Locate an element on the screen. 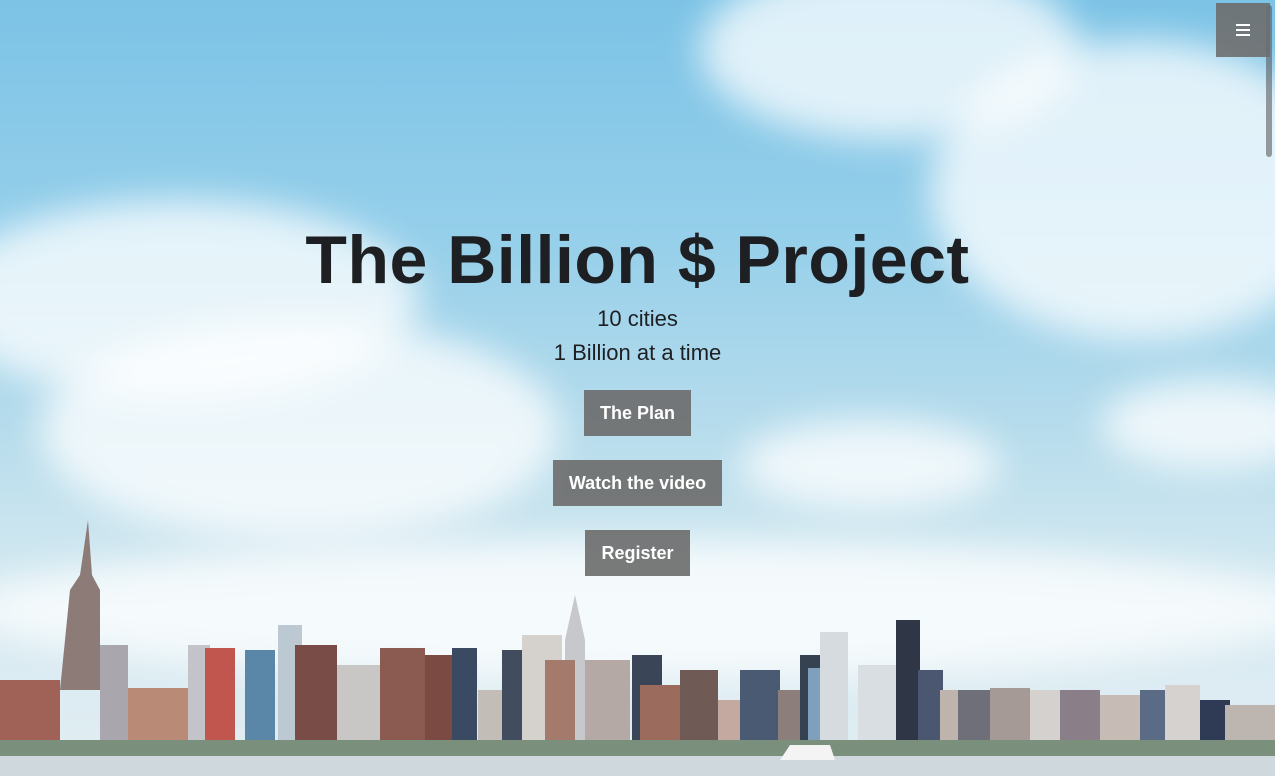 The image size is (1275, 776). watch-video-button: Watch the video is located at coordinates (637, 483).